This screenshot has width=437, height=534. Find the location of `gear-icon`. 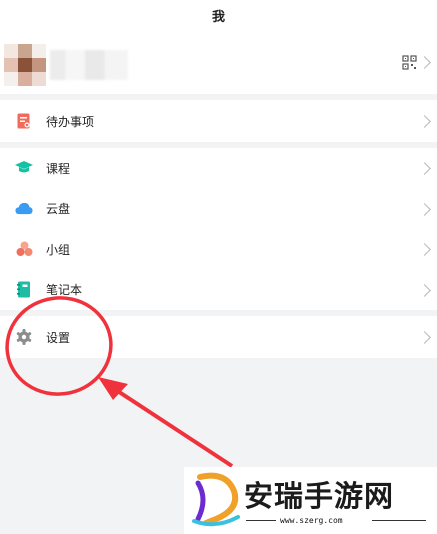

gear-icon is located at coordinates (24, 337).